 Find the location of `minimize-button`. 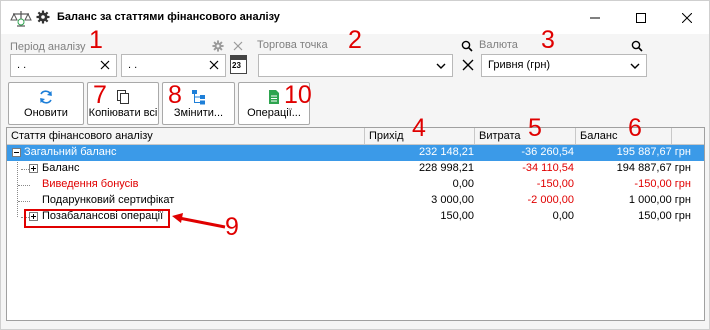

minimize-button is located at coordinates (595, 17).